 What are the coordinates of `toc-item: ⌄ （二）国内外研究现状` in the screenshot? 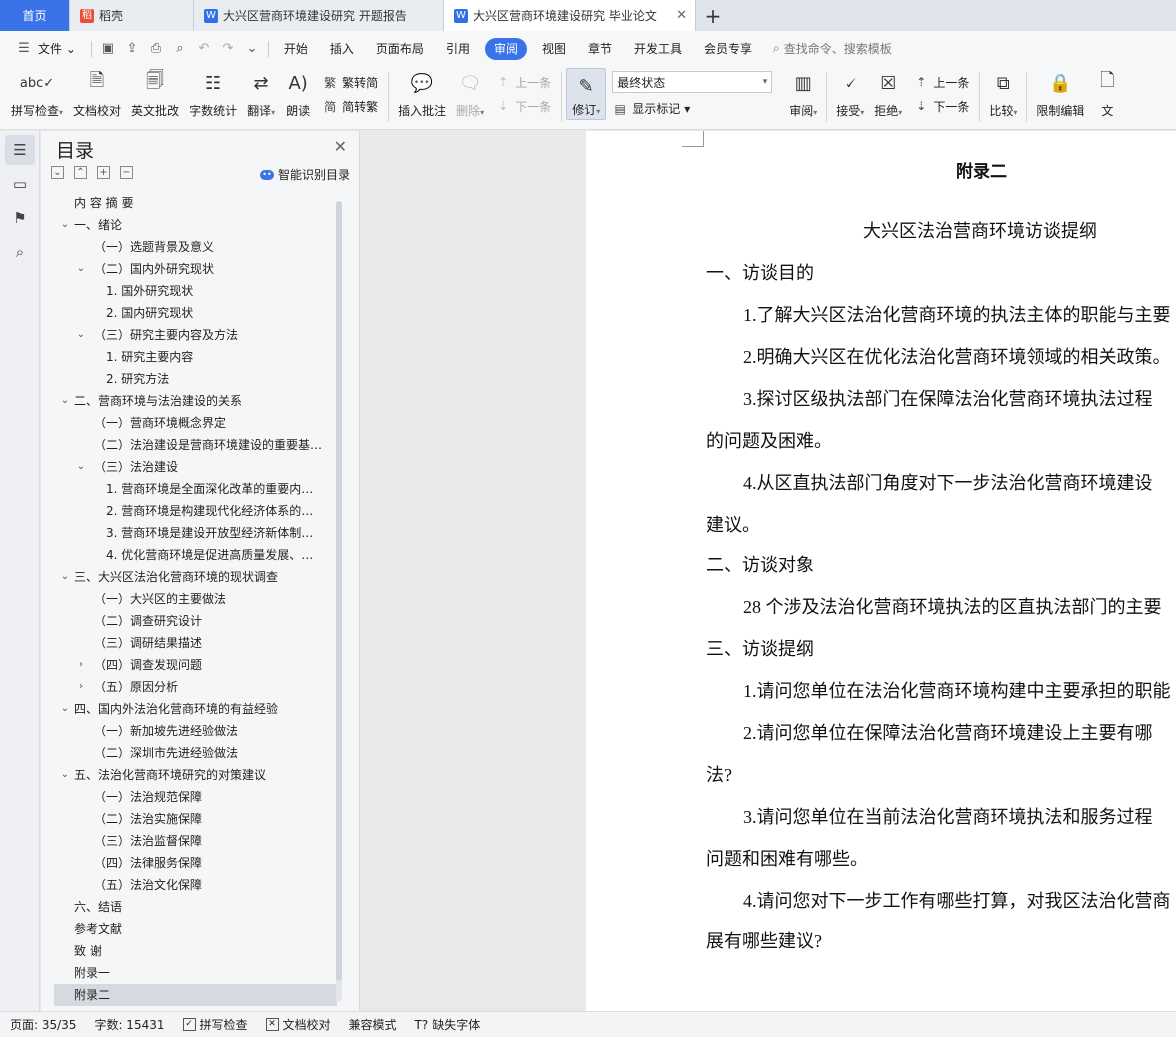 It's located at (195, 269).